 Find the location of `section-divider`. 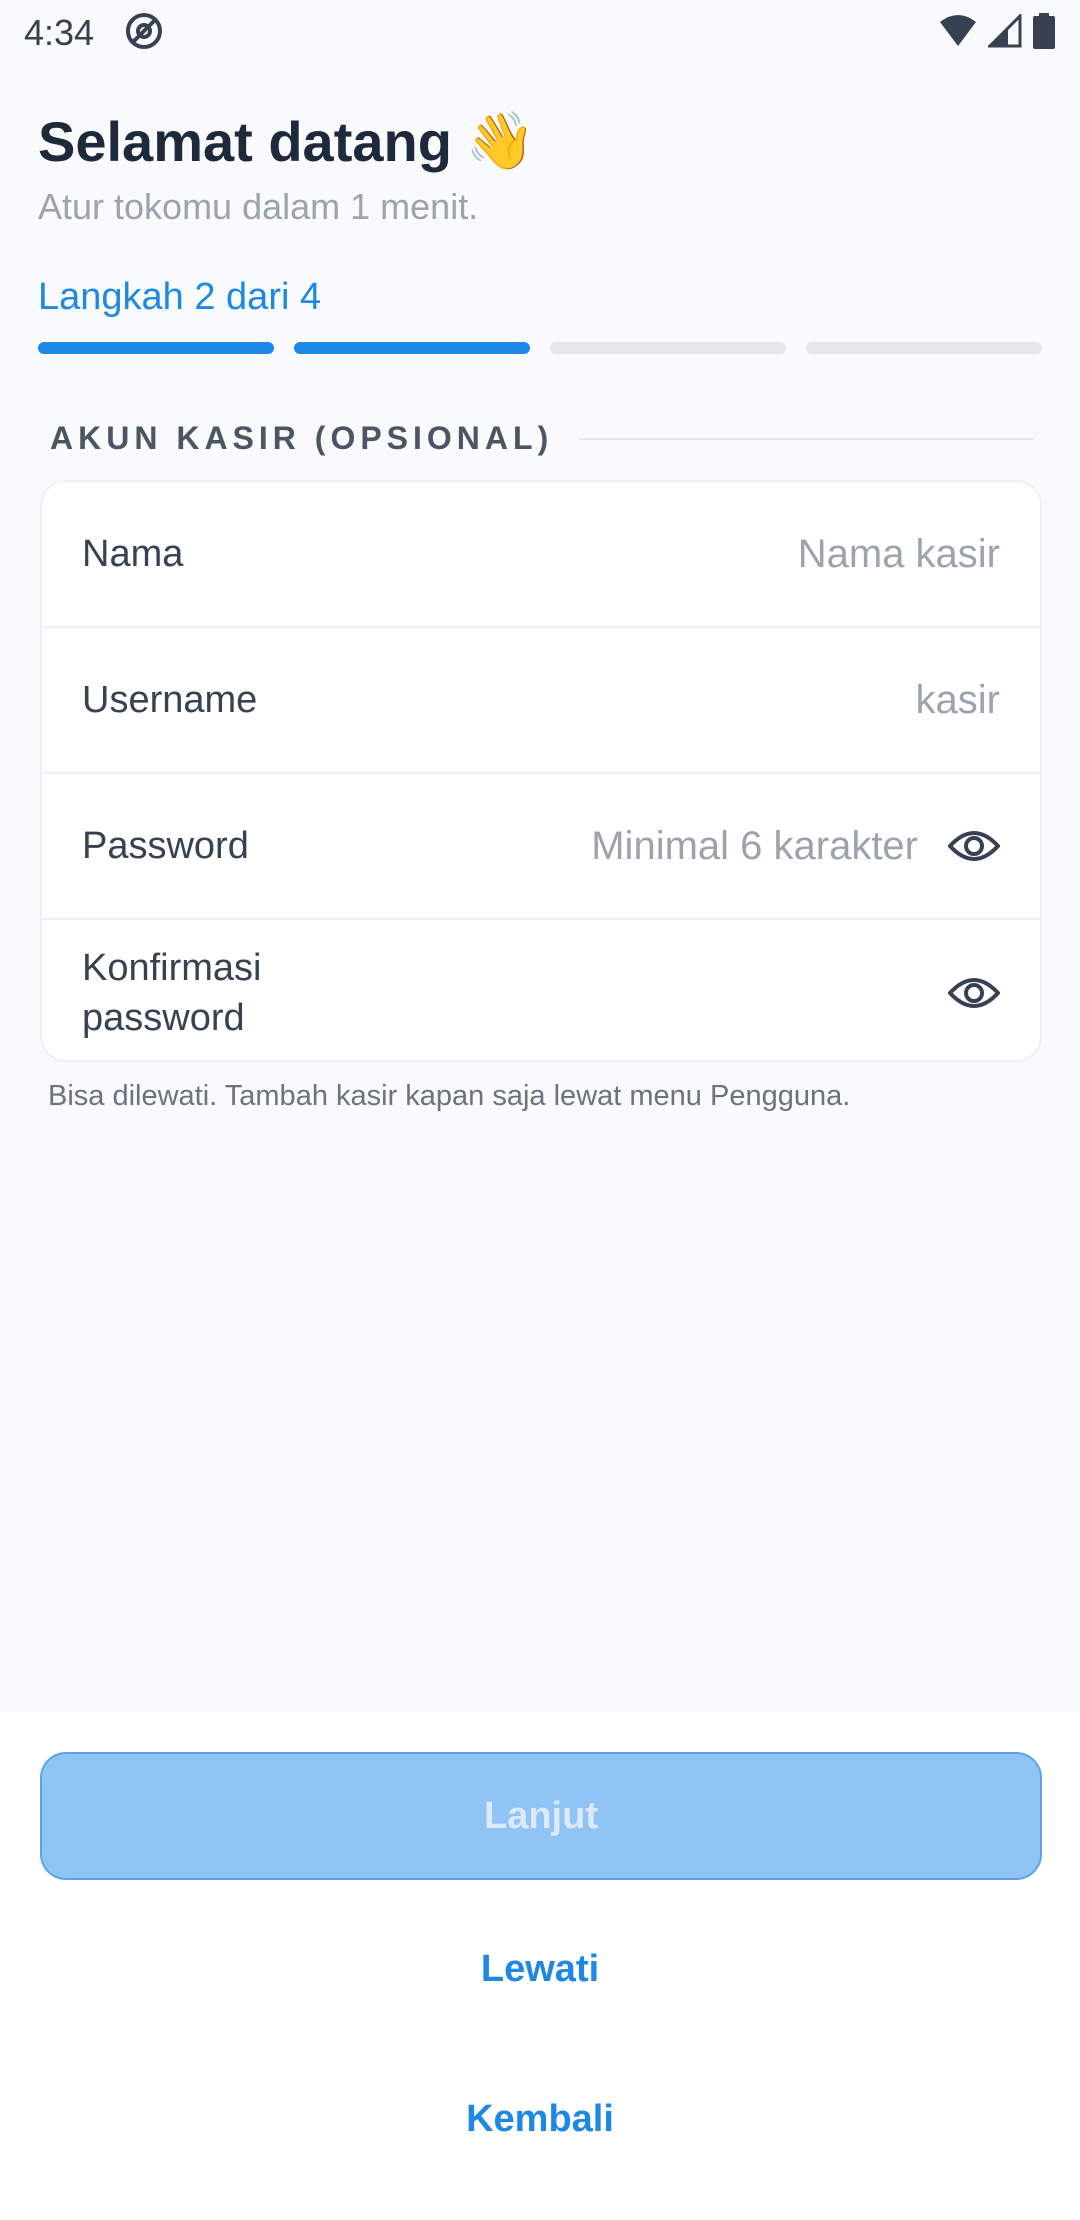

section-divider is located at coordinates (806, 438).